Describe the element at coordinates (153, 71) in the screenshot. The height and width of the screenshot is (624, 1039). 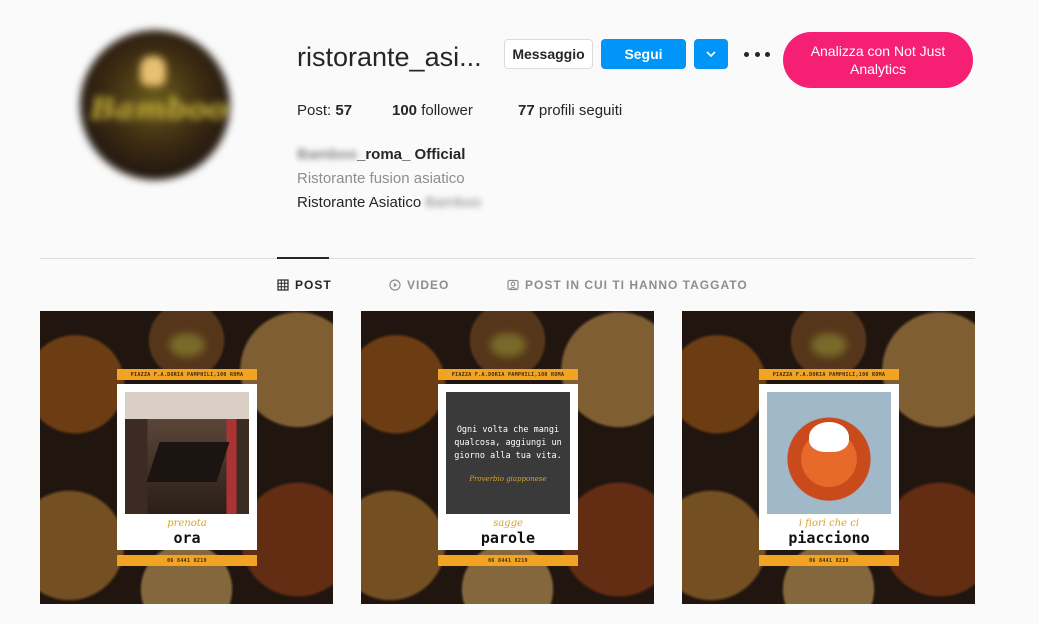
I see `chef-logo-figure` at that location.